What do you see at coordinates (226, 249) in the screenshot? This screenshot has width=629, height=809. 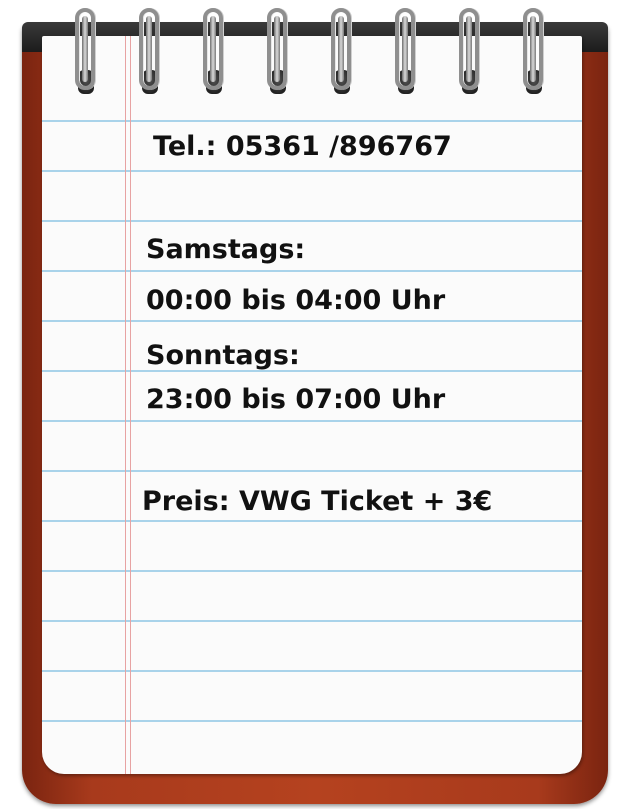 I see `saturday-label: Samstags:` at bounding box center [226, 249].